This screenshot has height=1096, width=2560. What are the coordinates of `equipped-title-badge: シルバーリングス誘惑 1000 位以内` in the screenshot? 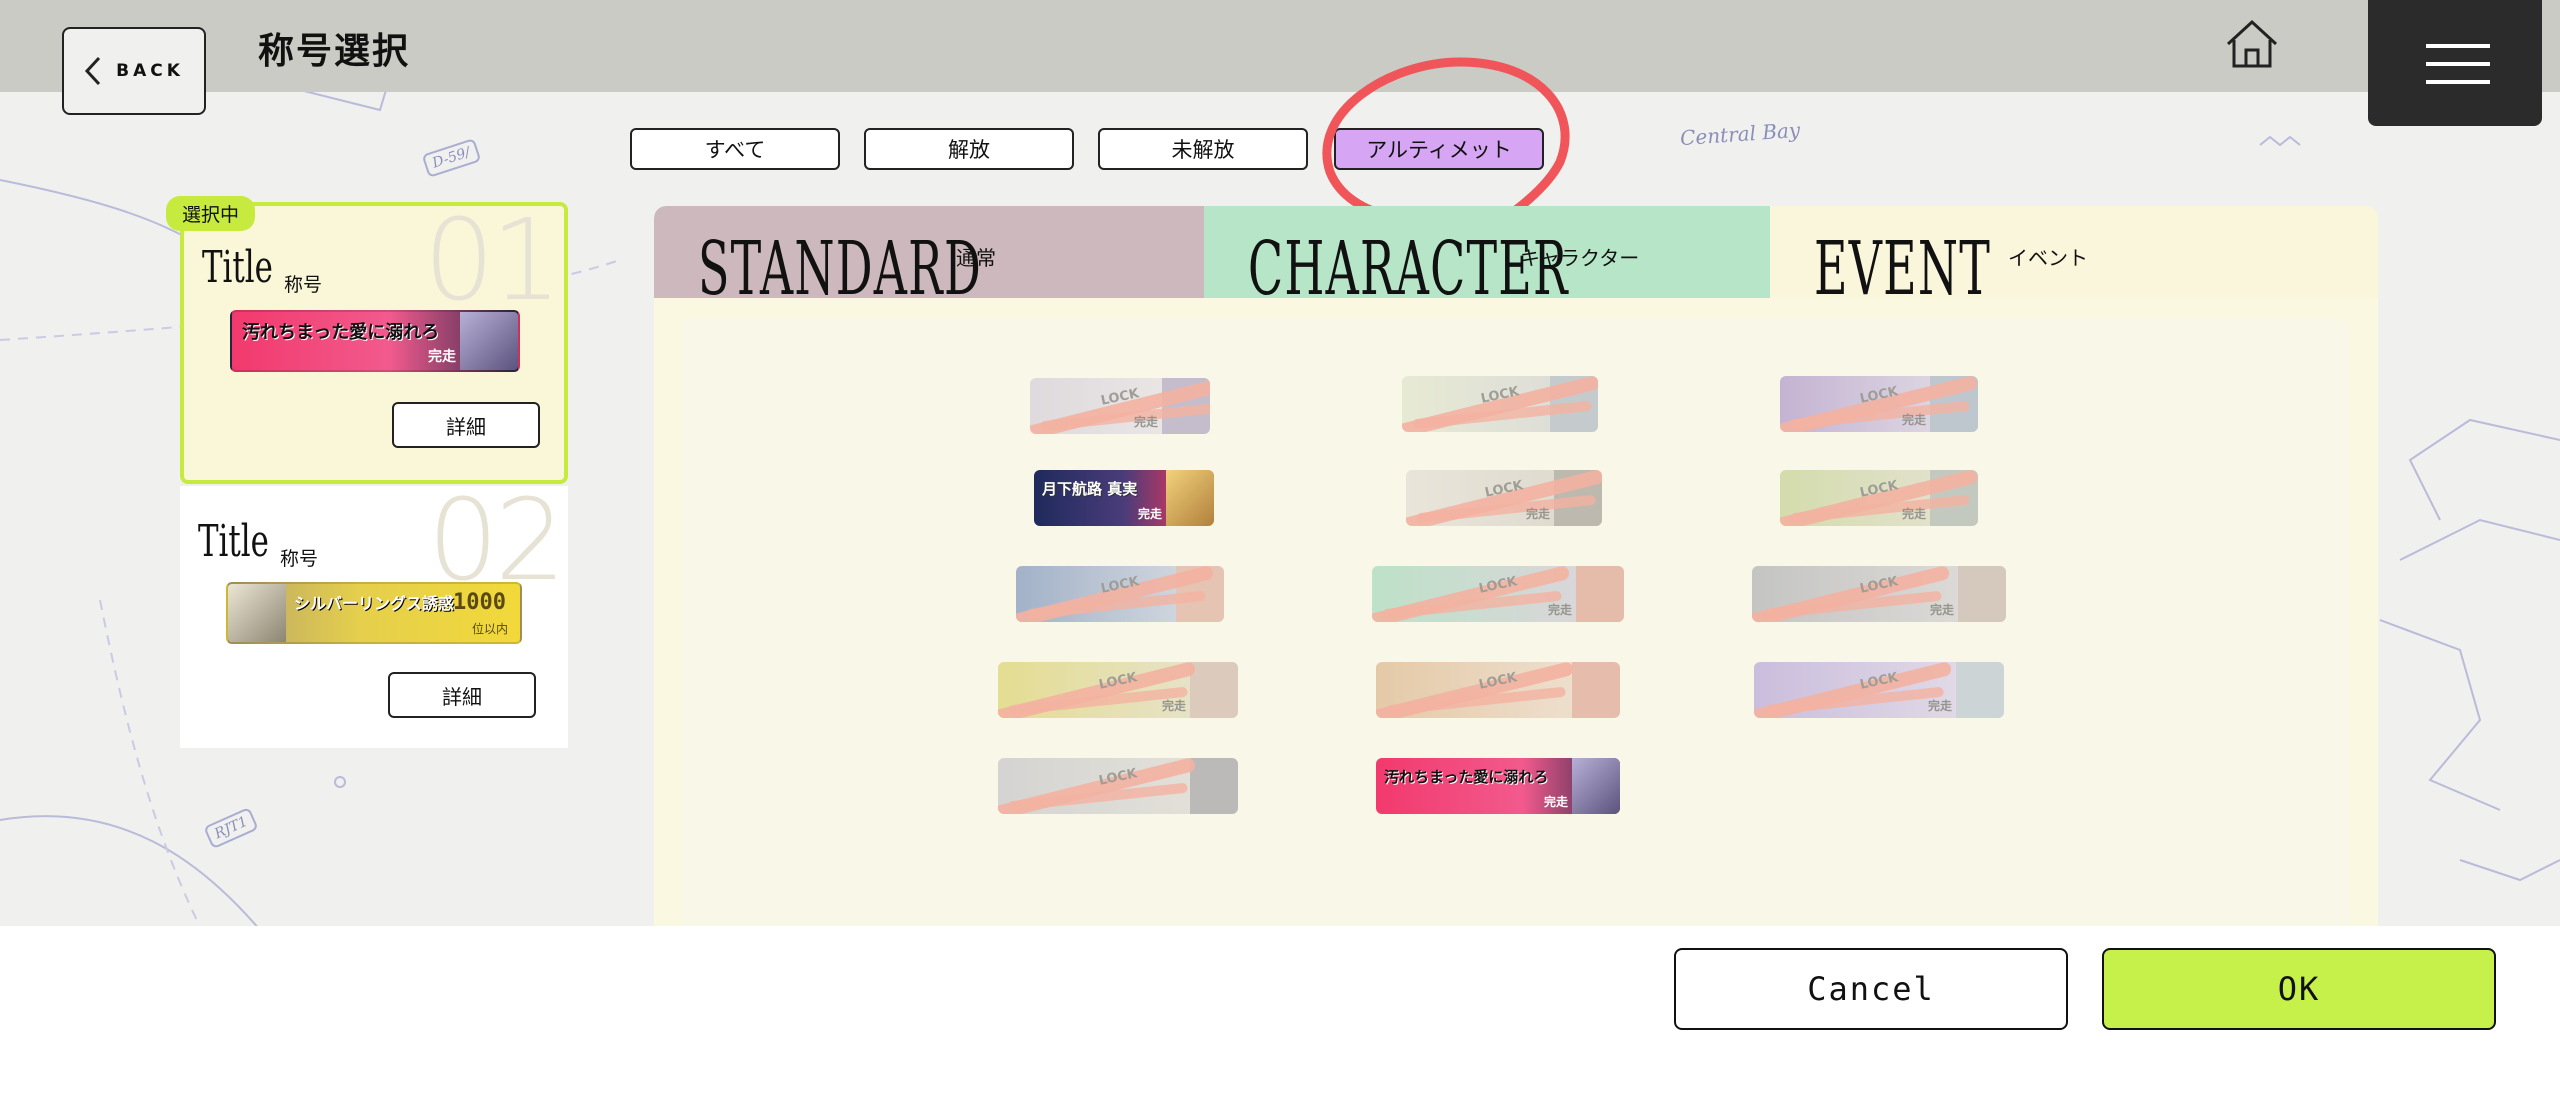 It's located at (374, 613).